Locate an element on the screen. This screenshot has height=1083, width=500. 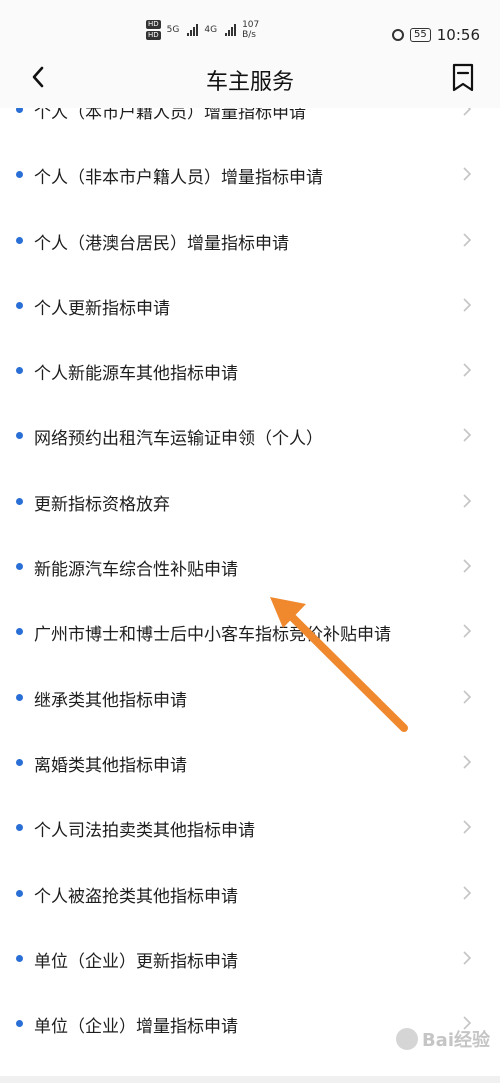
nav-bar: 车主服务 is located at coordinates (250, 80).